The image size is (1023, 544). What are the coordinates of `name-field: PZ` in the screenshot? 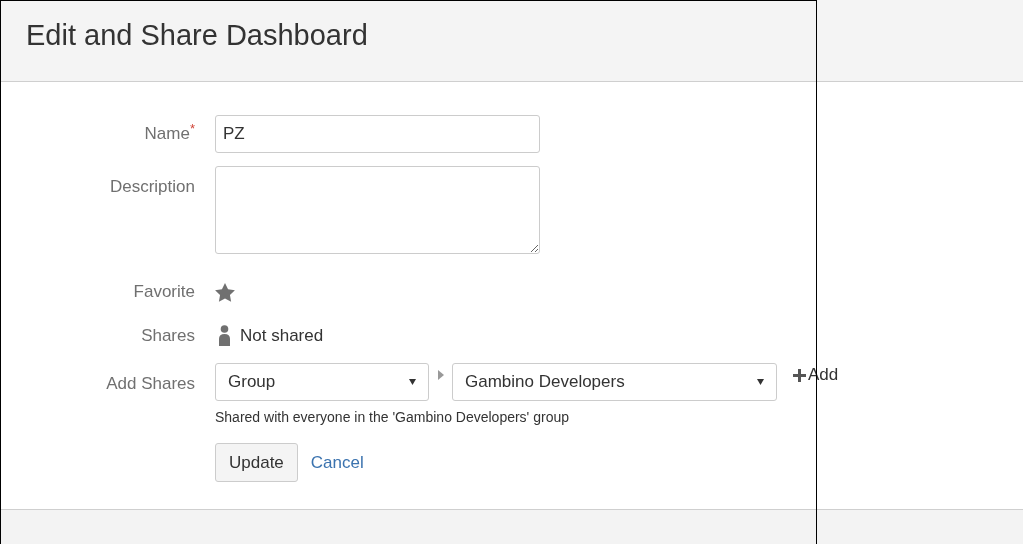 It's located at (377, 134).